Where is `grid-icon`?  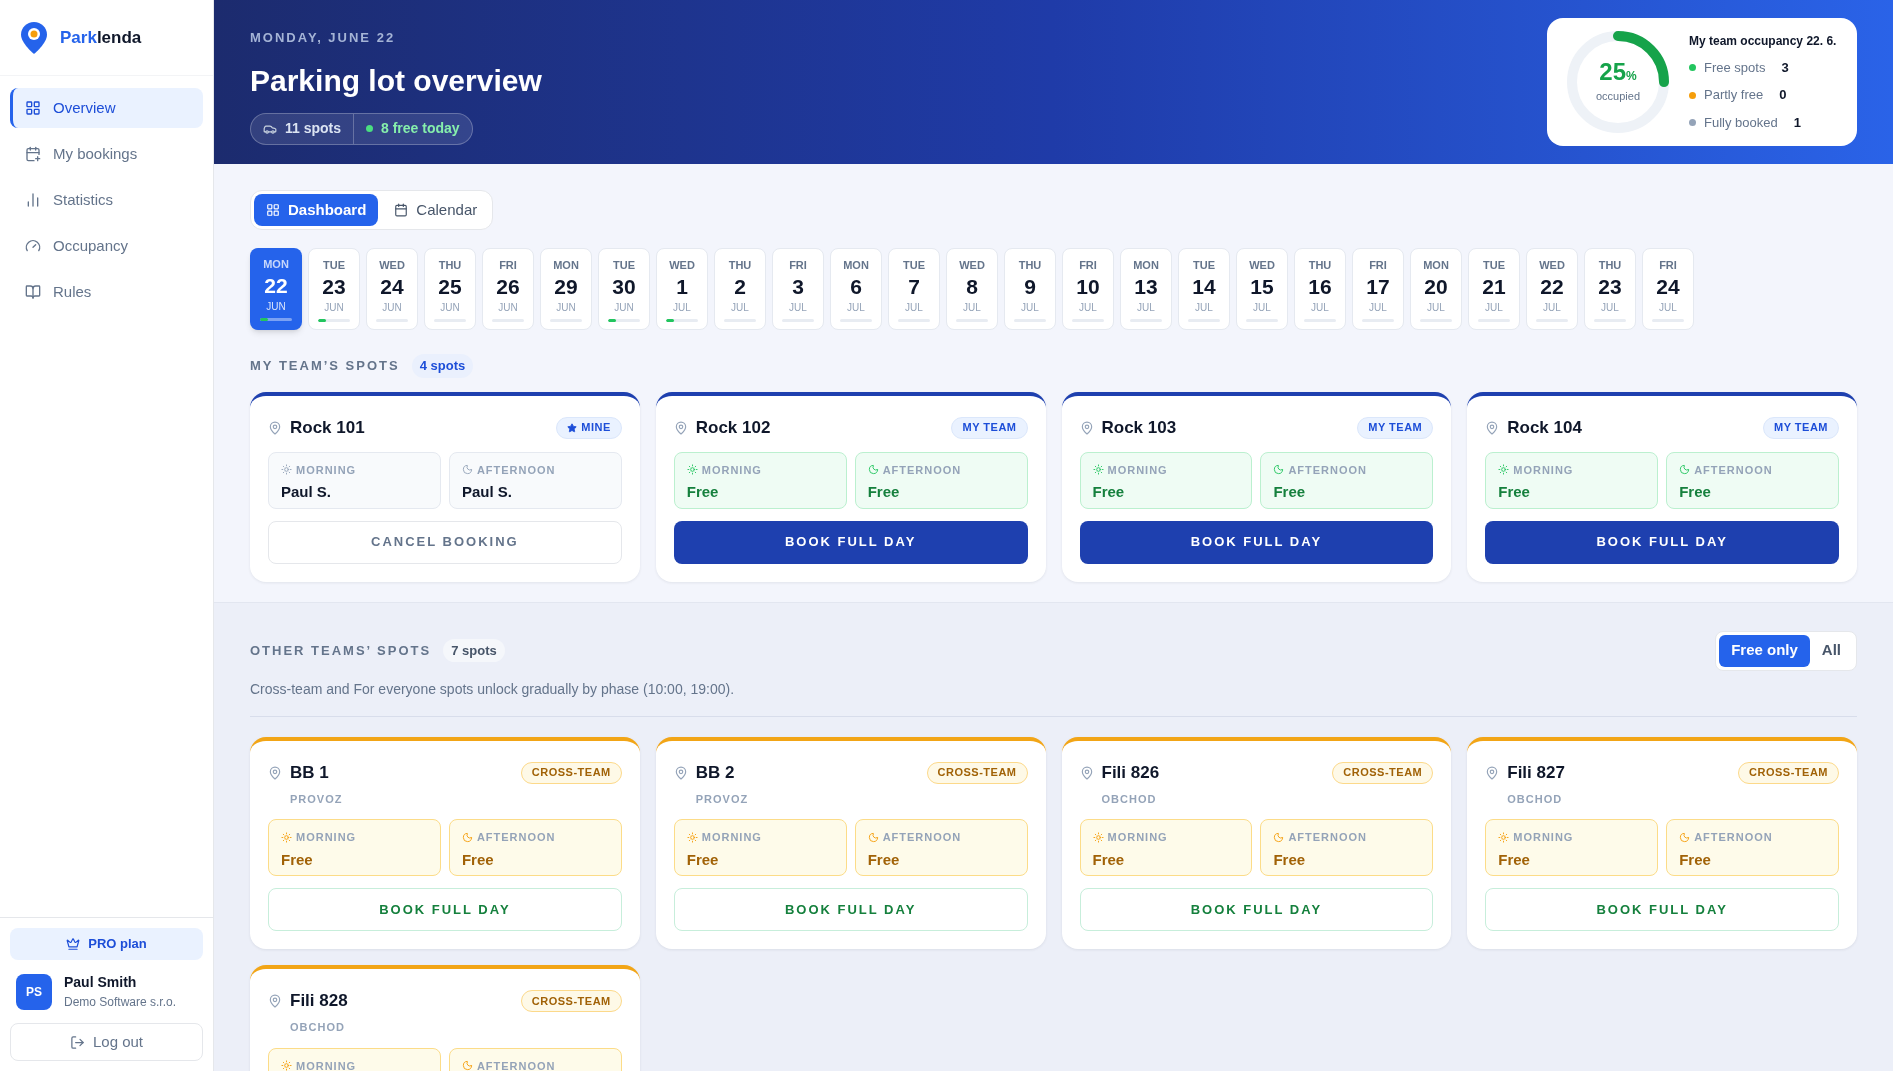 grid-icon is located at coordinates (273, 210).